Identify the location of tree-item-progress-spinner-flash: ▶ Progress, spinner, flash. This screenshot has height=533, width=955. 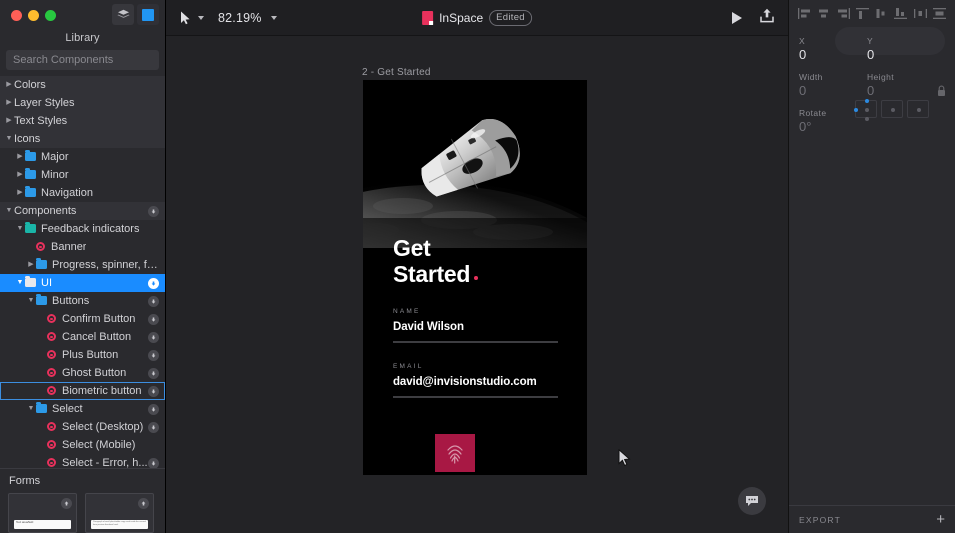
(82, 265).